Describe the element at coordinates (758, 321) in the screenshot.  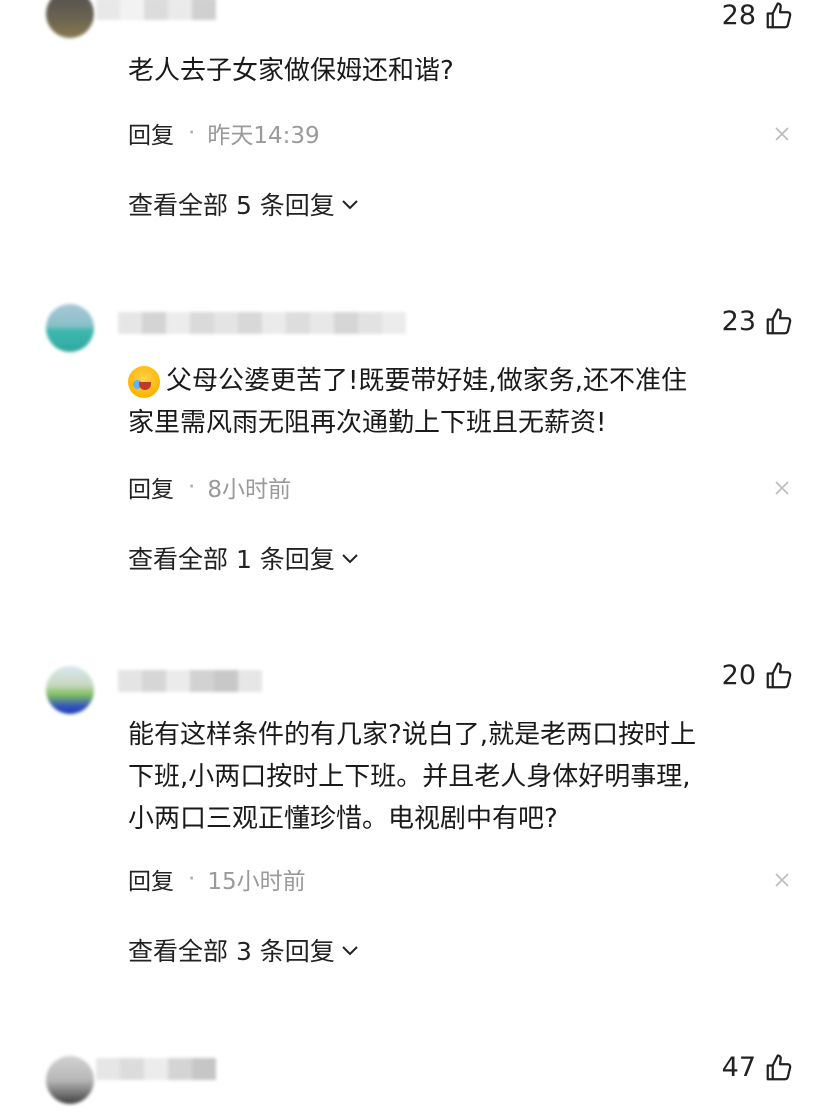
I see `like-button: 23` at that location.